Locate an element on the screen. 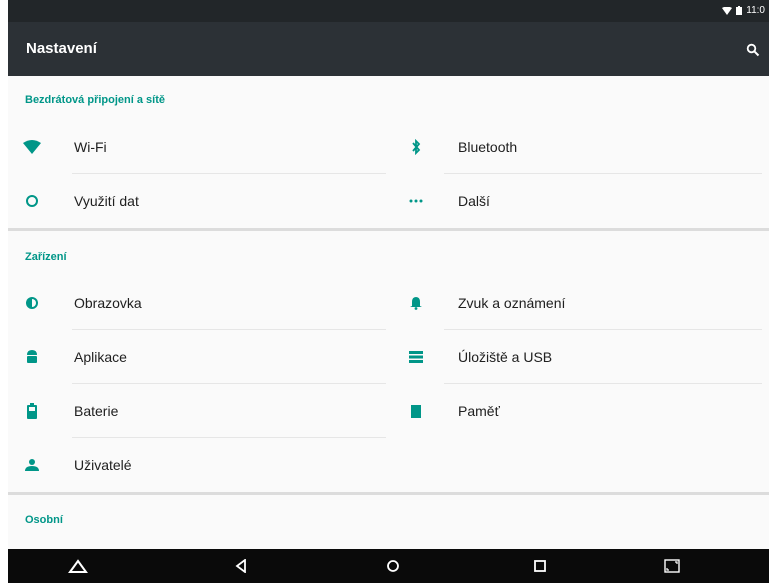 The width and height of the screenshot is (769, 583). back-icon is located at coordinates (240, 566).